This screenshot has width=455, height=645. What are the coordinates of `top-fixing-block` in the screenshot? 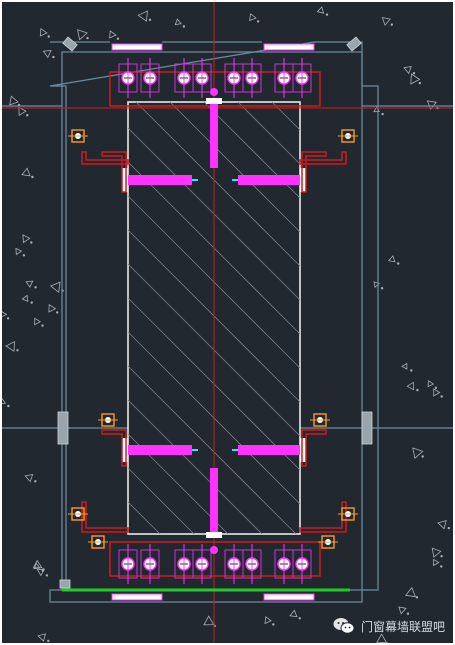 It's located at (215, 75).